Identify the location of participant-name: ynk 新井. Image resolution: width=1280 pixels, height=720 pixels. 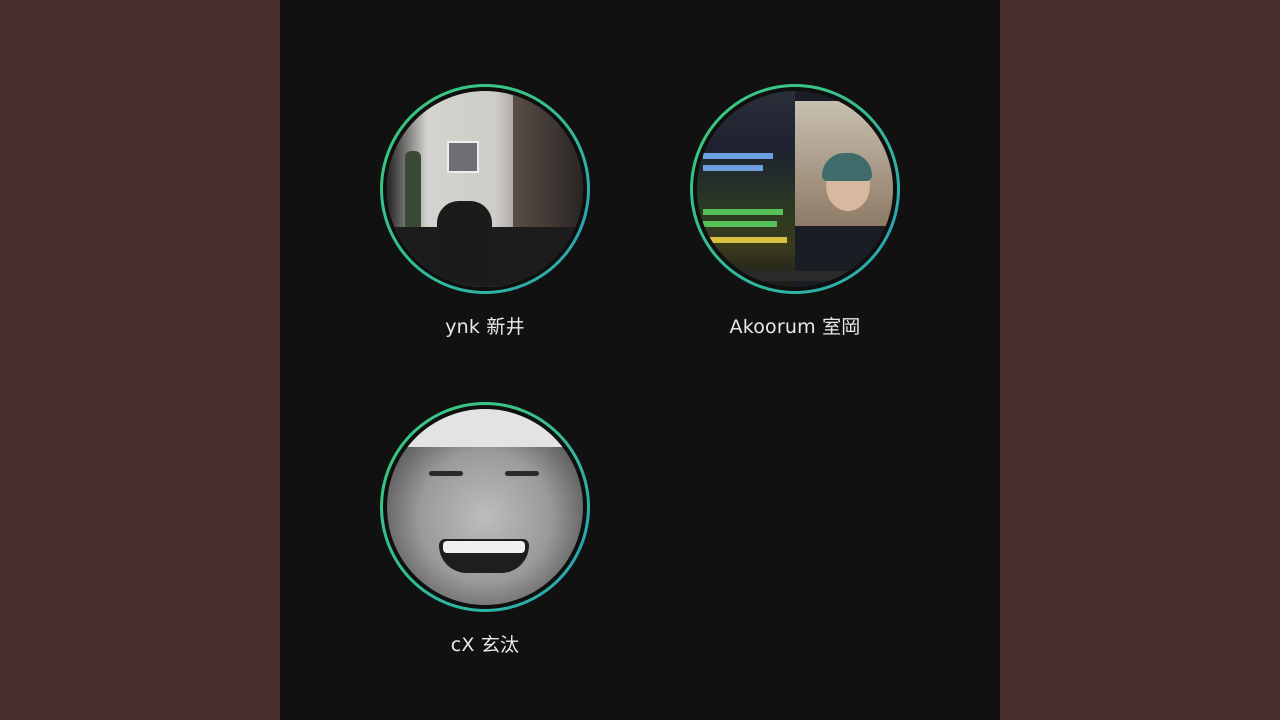
(485, 327).